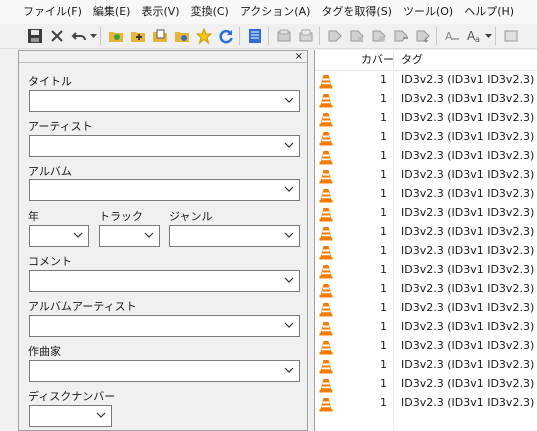 The width and height of the screenshot is (537, 431). What do you see at coordinates (487, 12) in the screenshot?
I see `menu-help: ヘルプ(H)` at bounding box center [487, 12].